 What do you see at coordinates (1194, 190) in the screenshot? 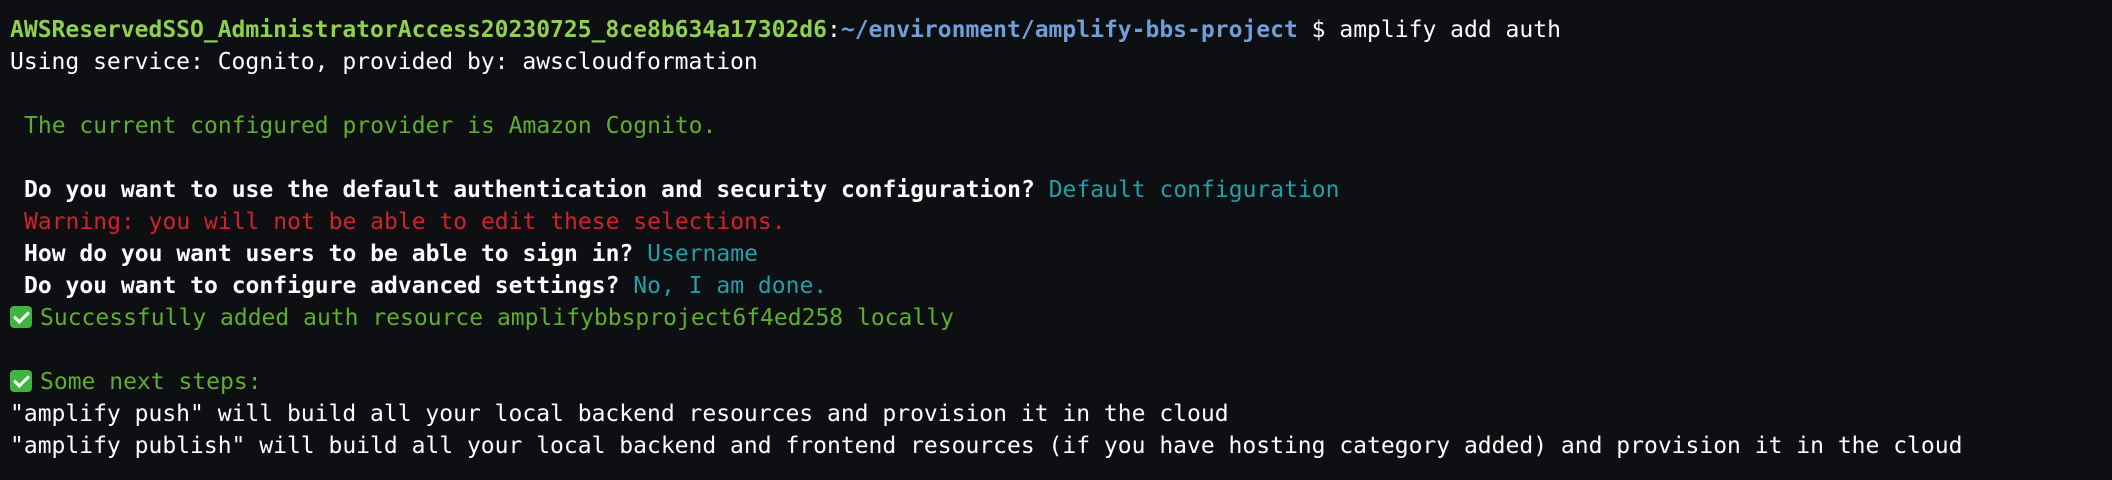
I see `question-answer: Default configuration` at bounding box center [1194, 190].